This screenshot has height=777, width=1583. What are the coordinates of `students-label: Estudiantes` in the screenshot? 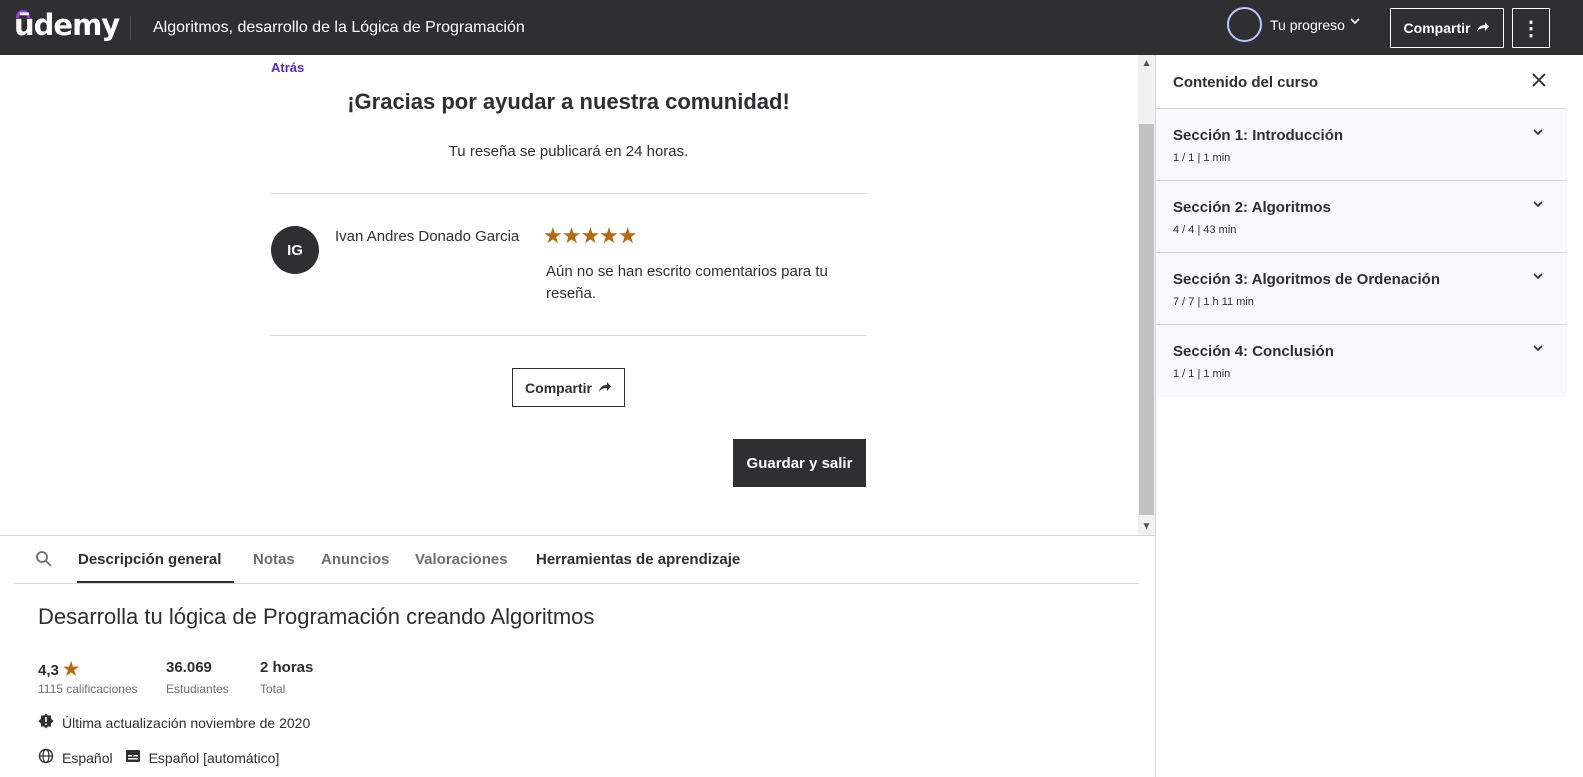 It's located at (197, 689).